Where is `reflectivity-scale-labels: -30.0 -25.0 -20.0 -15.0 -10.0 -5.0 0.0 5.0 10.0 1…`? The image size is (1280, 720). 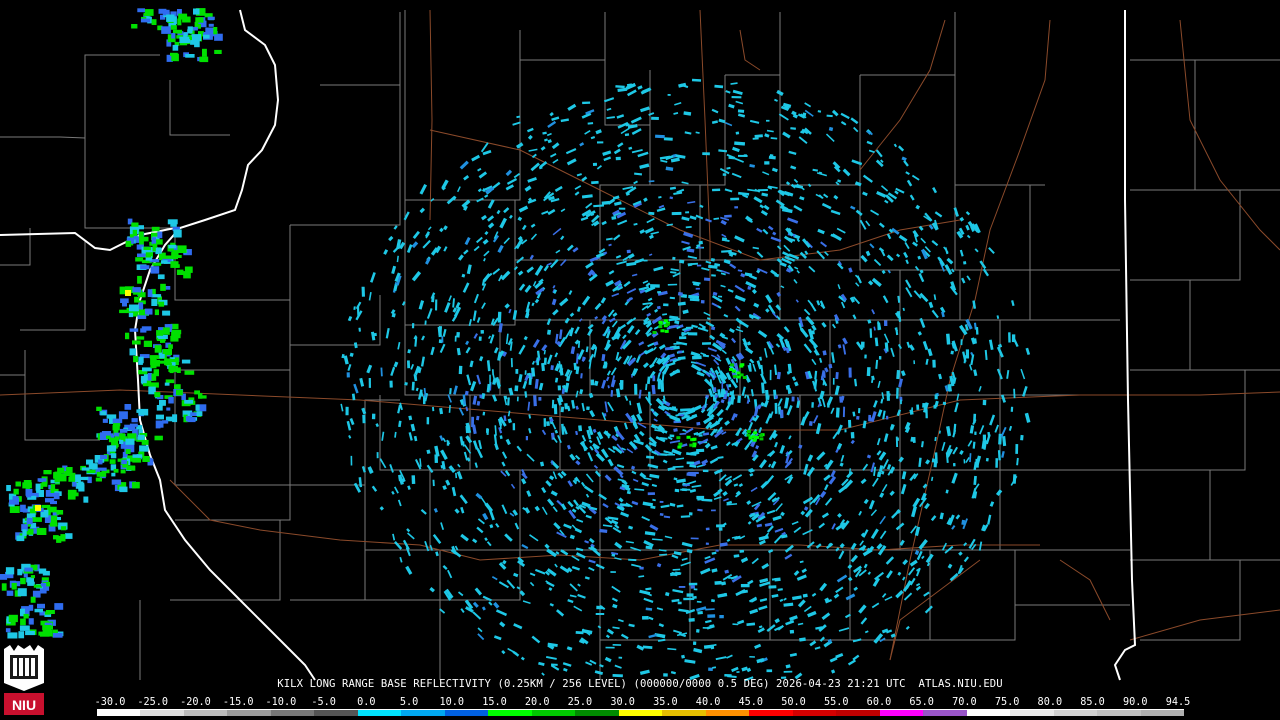
reflectivity-scale-labels: -30.0 -25.0 -20.0 -15.0 -10.0 -5.0 0.0 5.0 10.0 1… is located at coordinates (640, 703).